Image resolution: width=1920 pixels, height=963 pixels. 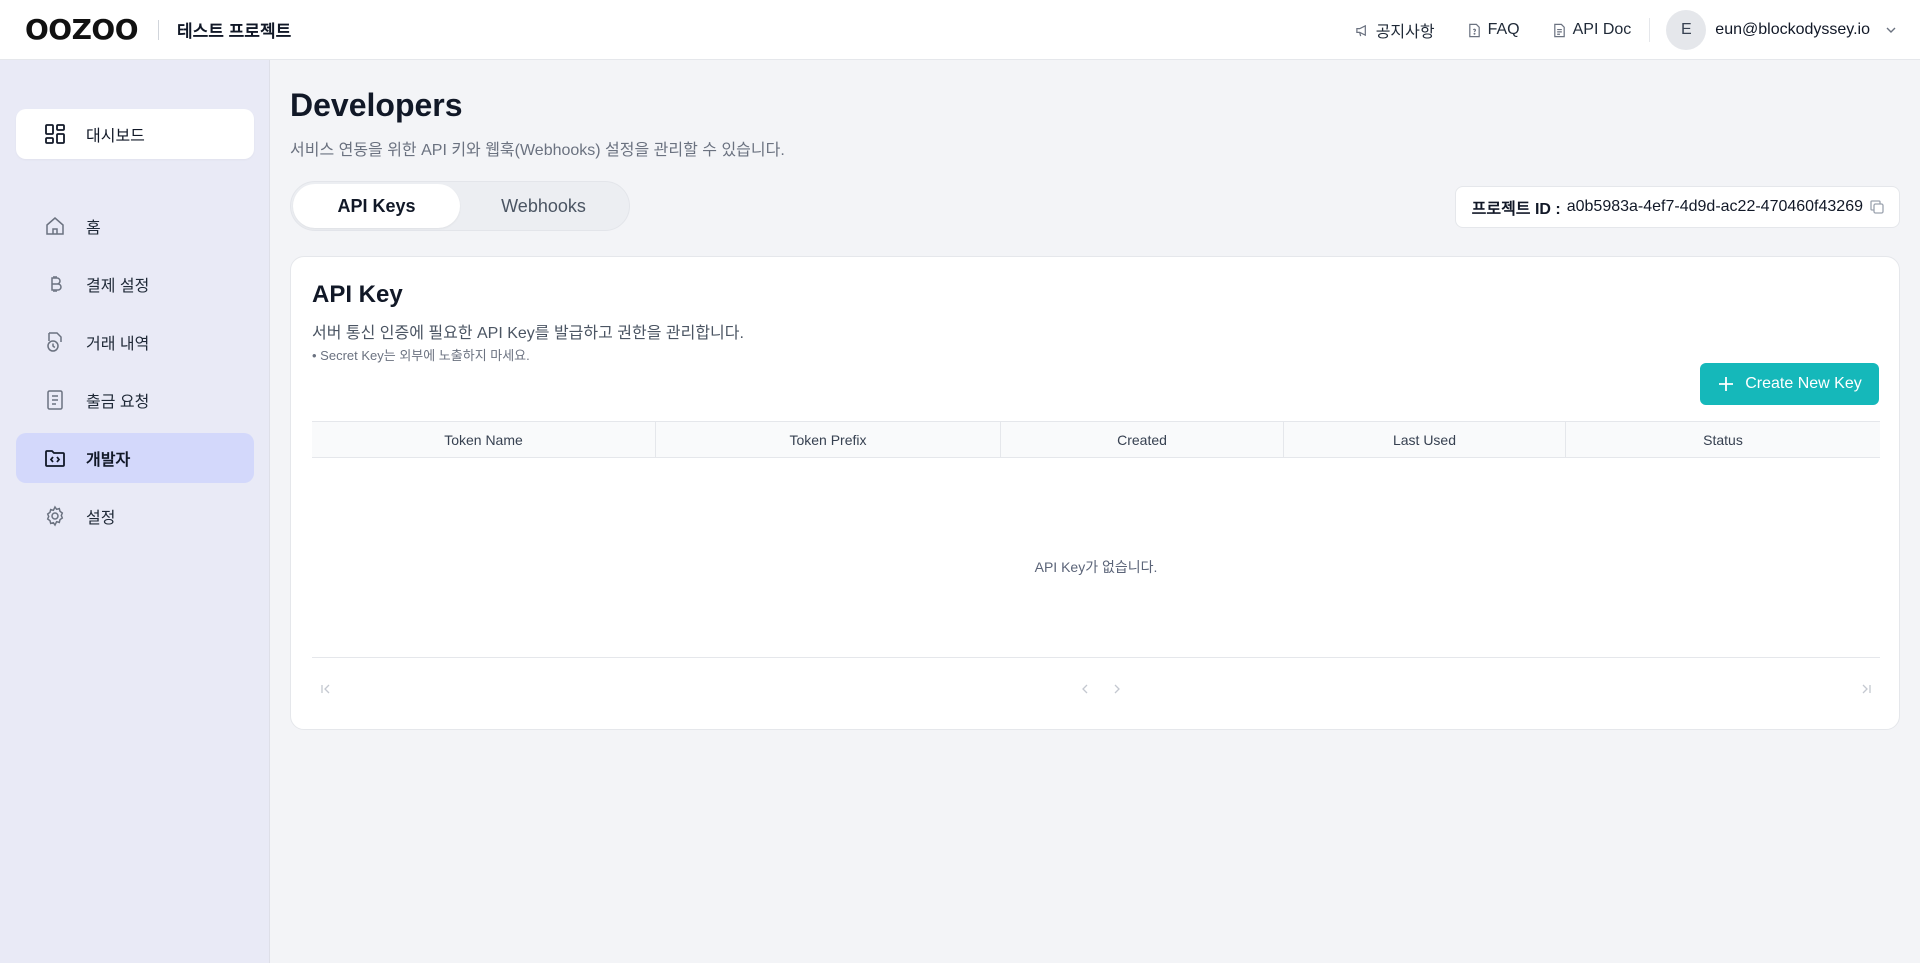 I want to click on user-email: eun@blockodyssey.io, so click(x=1792, y=30).